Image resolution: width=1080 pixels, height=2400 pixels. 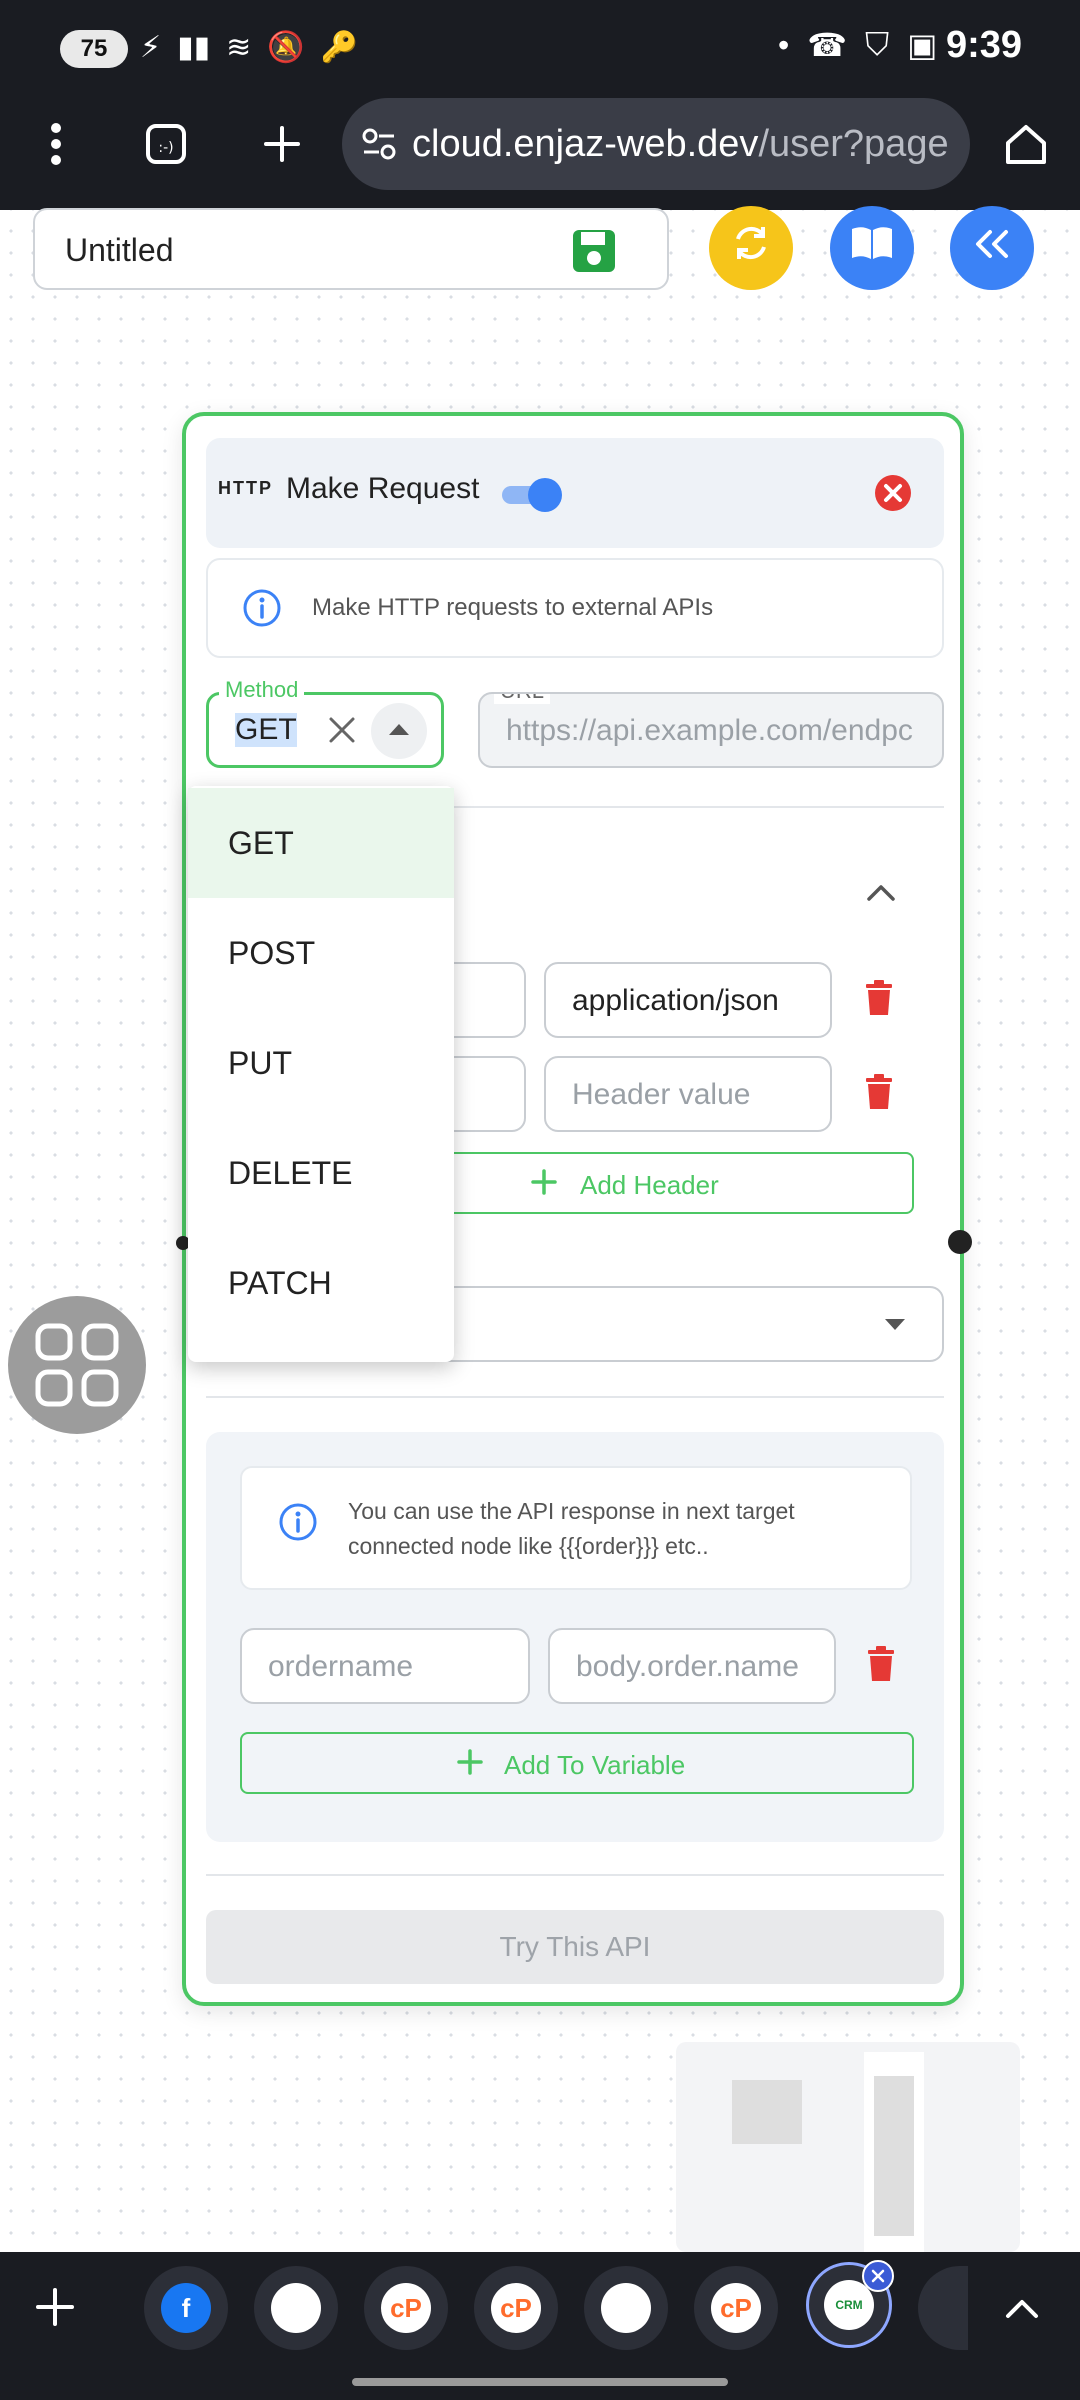 I want to click on battery-level: 75, so click(x=94, y=48).